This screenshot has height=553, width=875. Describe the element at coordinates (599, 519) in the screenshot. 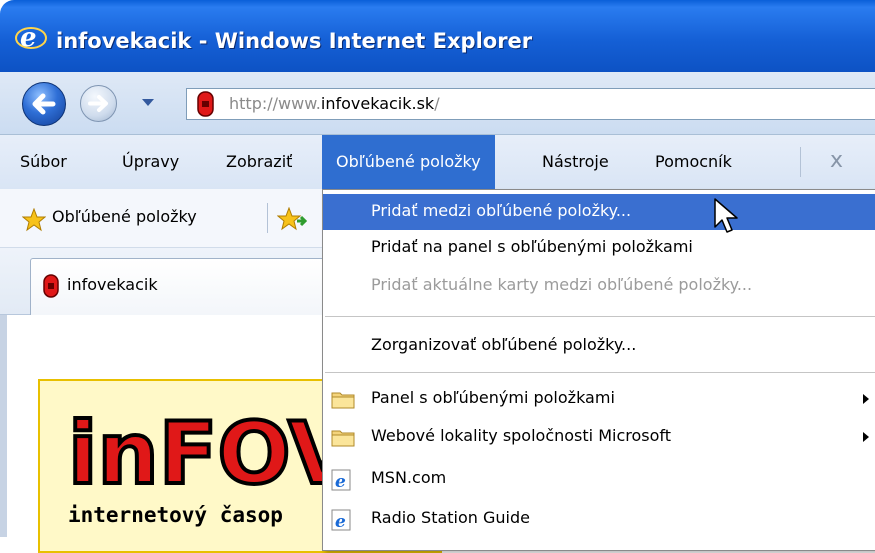

I see `menu-favorite-link: e Radio Station Guide` at that location.